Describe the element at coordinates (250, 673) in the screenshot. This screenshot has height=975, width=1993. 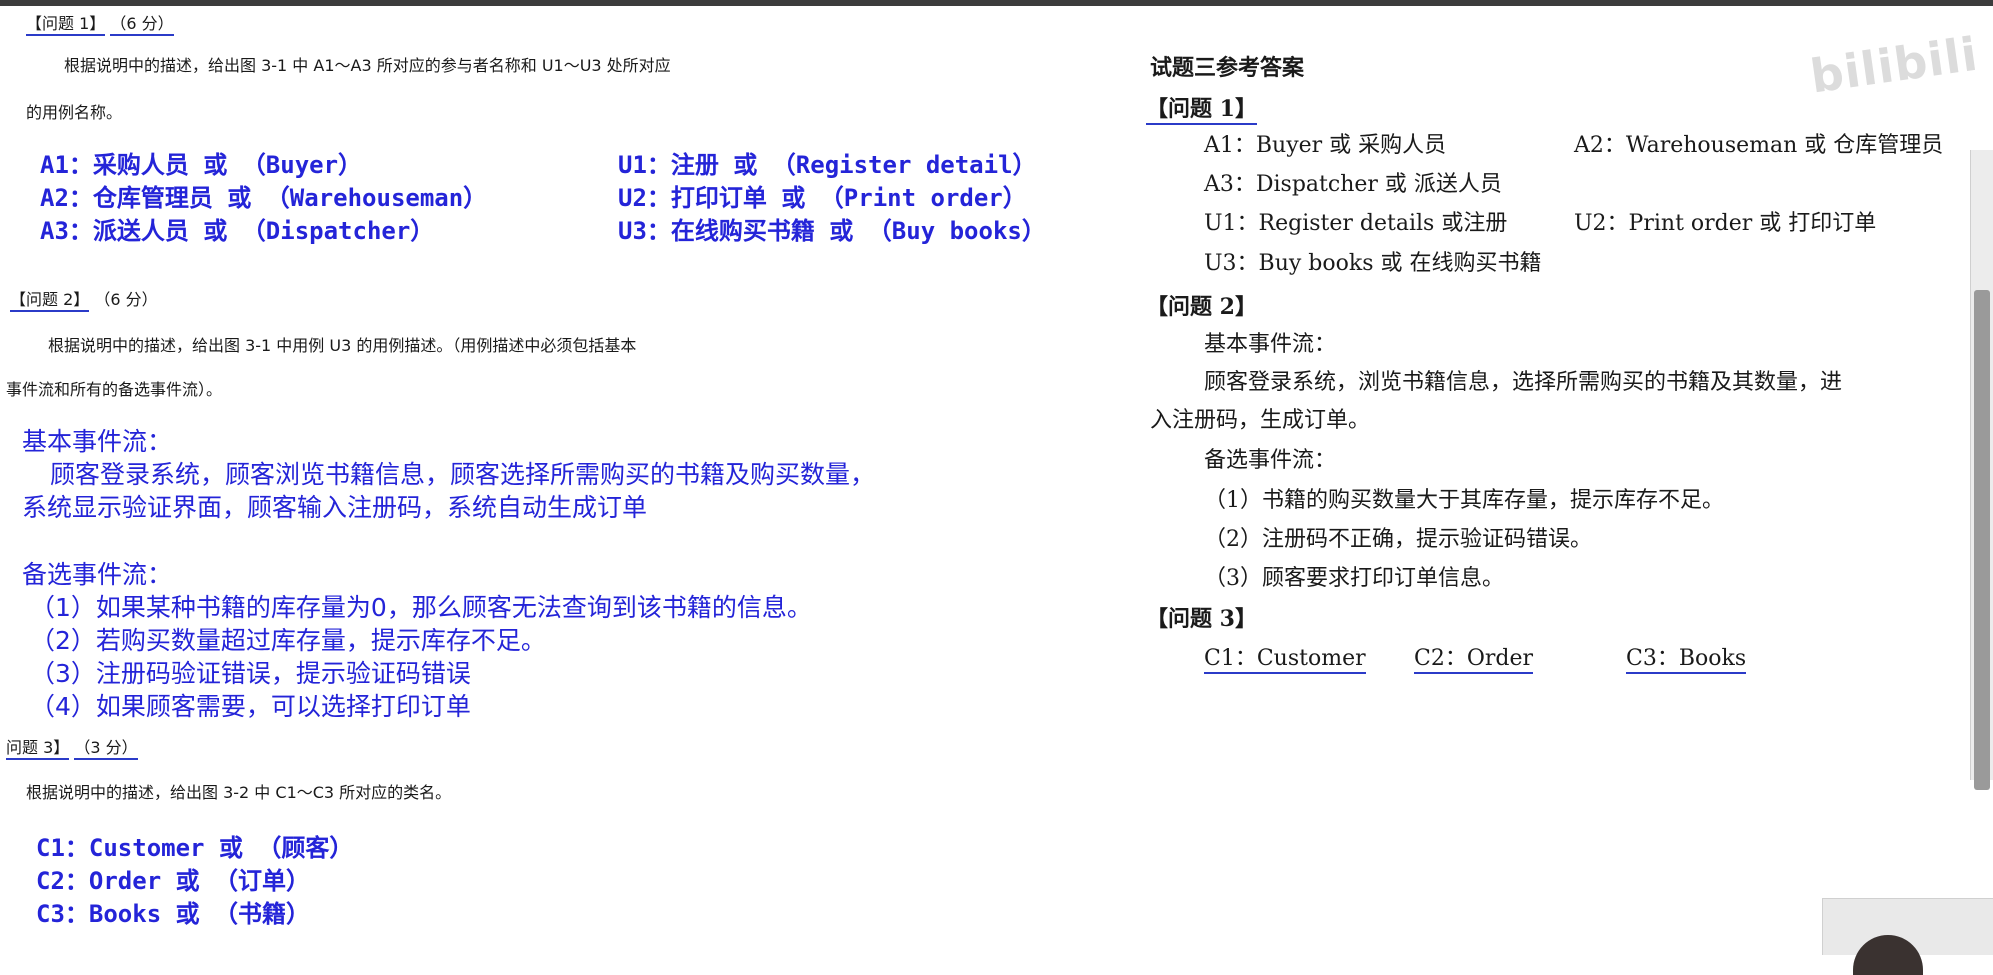
I see `q2-alt-item: （3）注册码验证错误，提示验证码错误` at that location.